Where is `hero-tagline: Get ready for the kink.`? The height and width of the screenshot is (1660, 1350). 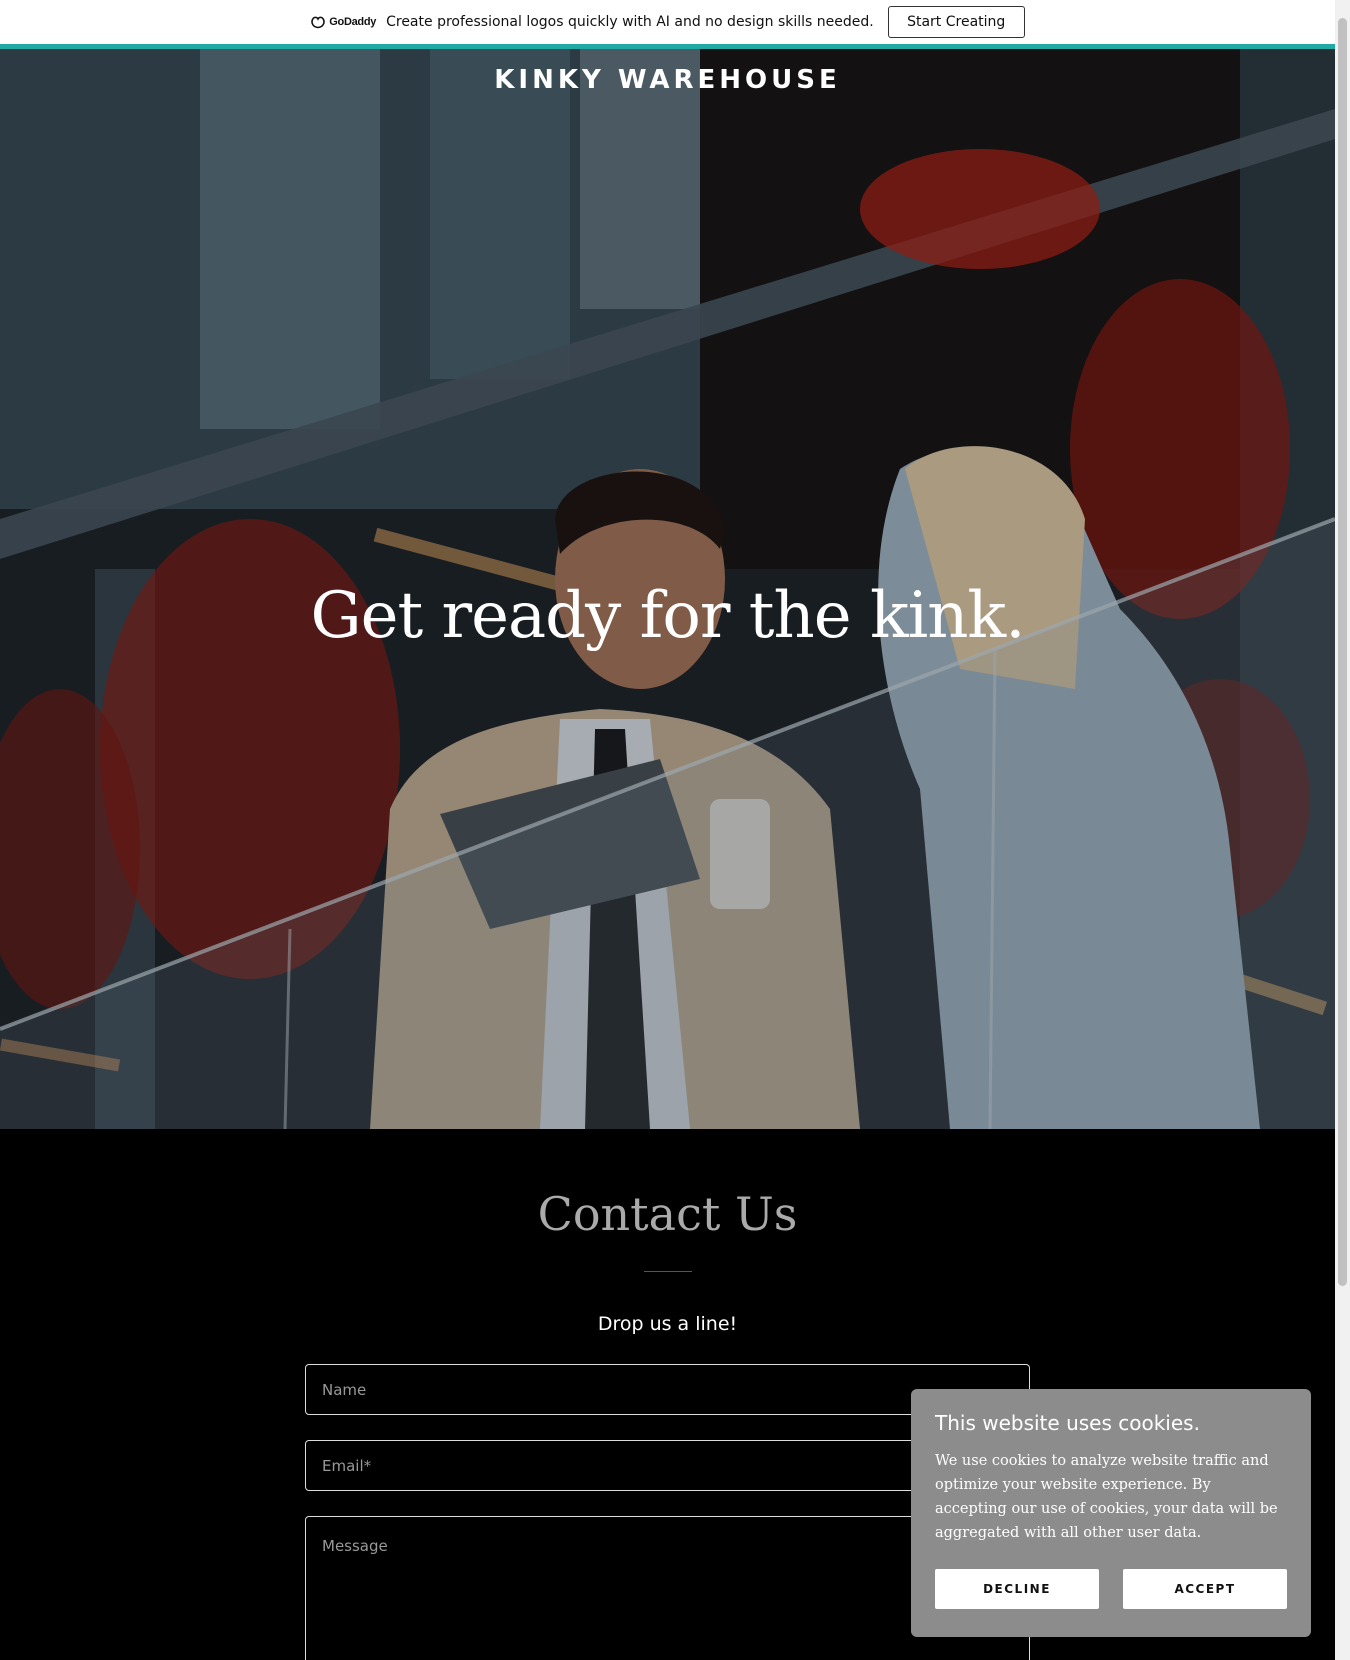 hero-tagline: Get ready for the kink. is located at coordinates (667, 616).